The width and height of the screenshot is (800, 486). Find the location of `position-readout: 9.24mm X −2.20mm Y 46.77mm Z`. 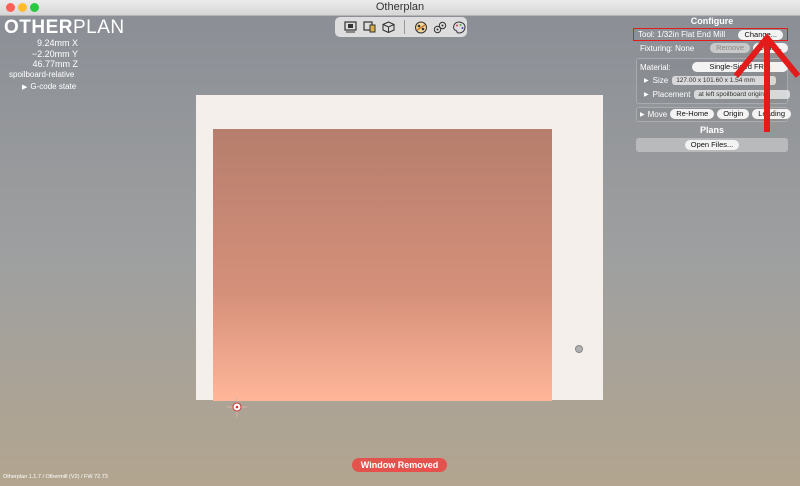

position-readout: 9.24mm X −2.20mm Y 46.77mm Z is located at coordinates (42, 54).